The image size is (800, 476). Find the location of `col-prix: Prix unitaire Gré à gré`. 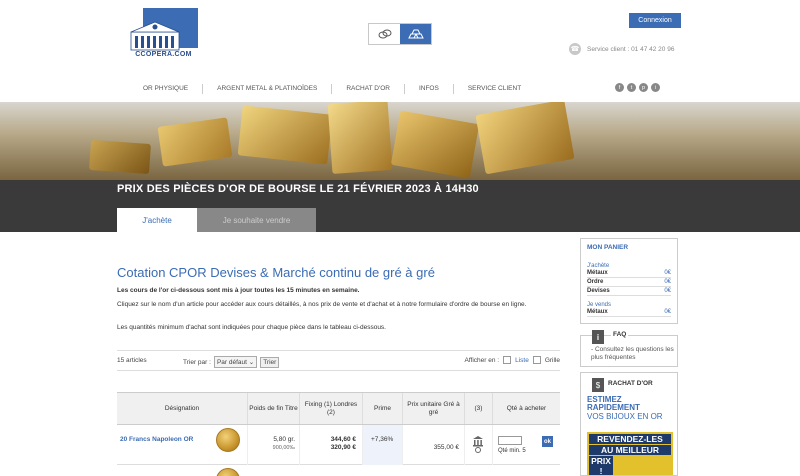

col-prix: Prix unitaire Gré à gré is located at coordinates (433, 408).